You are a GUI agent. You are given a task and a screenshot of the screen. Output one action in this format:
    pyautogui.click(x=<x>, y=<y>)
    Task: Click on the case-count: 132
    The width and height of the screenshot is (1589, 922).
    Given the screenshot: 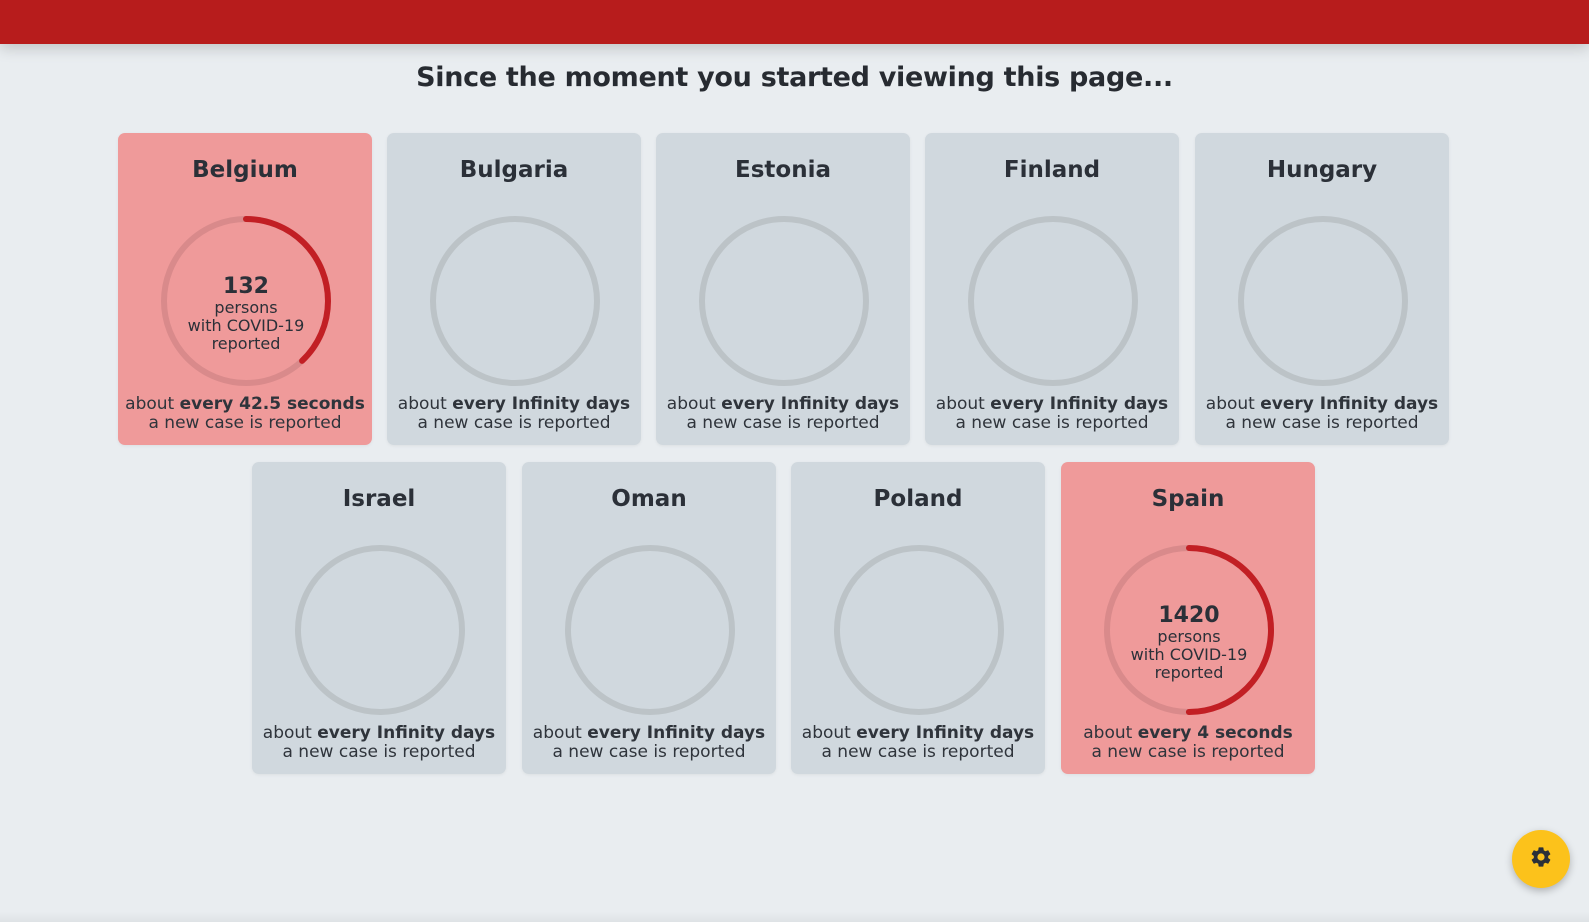 What is the action you would take?
    pyautogui.click(x=246, y=286)
    